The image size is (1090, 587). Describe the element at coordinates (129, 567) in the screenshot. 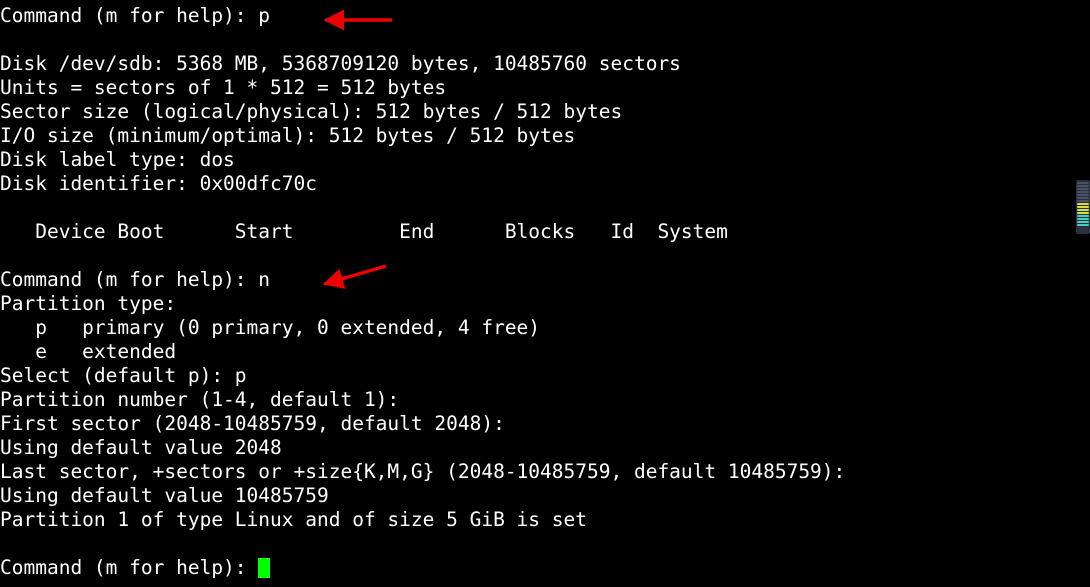

I see `prompt-text: Command (m for help):` at that location.